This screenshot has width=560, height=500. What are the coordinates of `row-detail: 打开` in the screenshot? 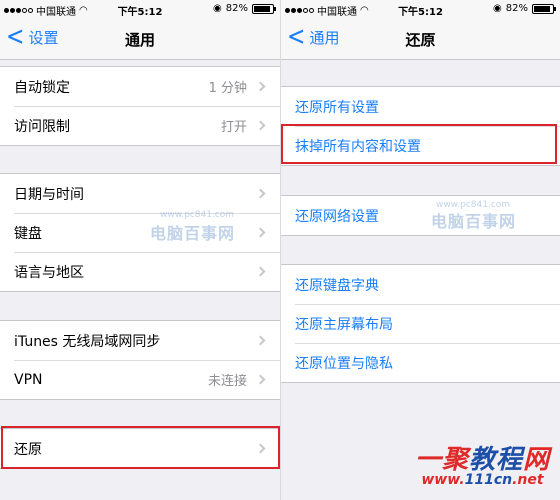 It's located at (233, 127).